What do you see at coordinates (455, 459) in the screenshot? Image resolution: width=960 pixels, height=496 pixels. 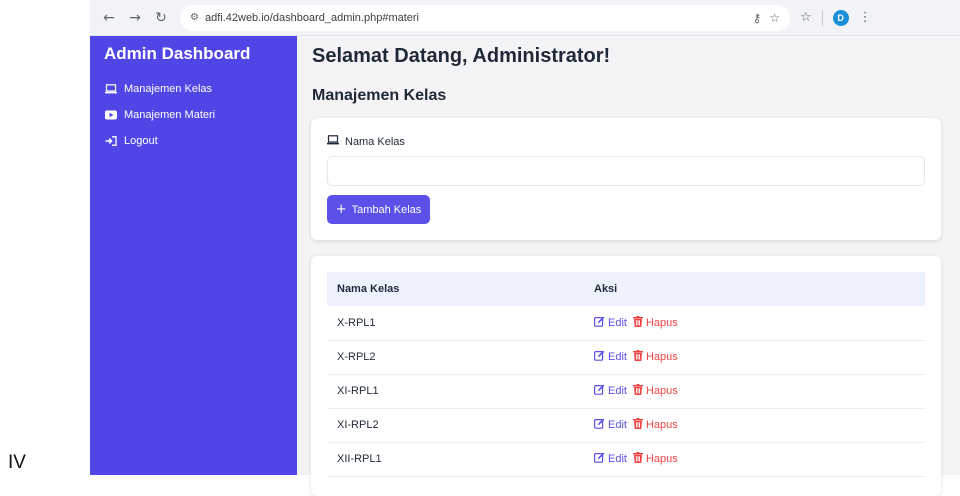 I see `class-name-cell: XII-RPL1` at bounding box center [455, 459].